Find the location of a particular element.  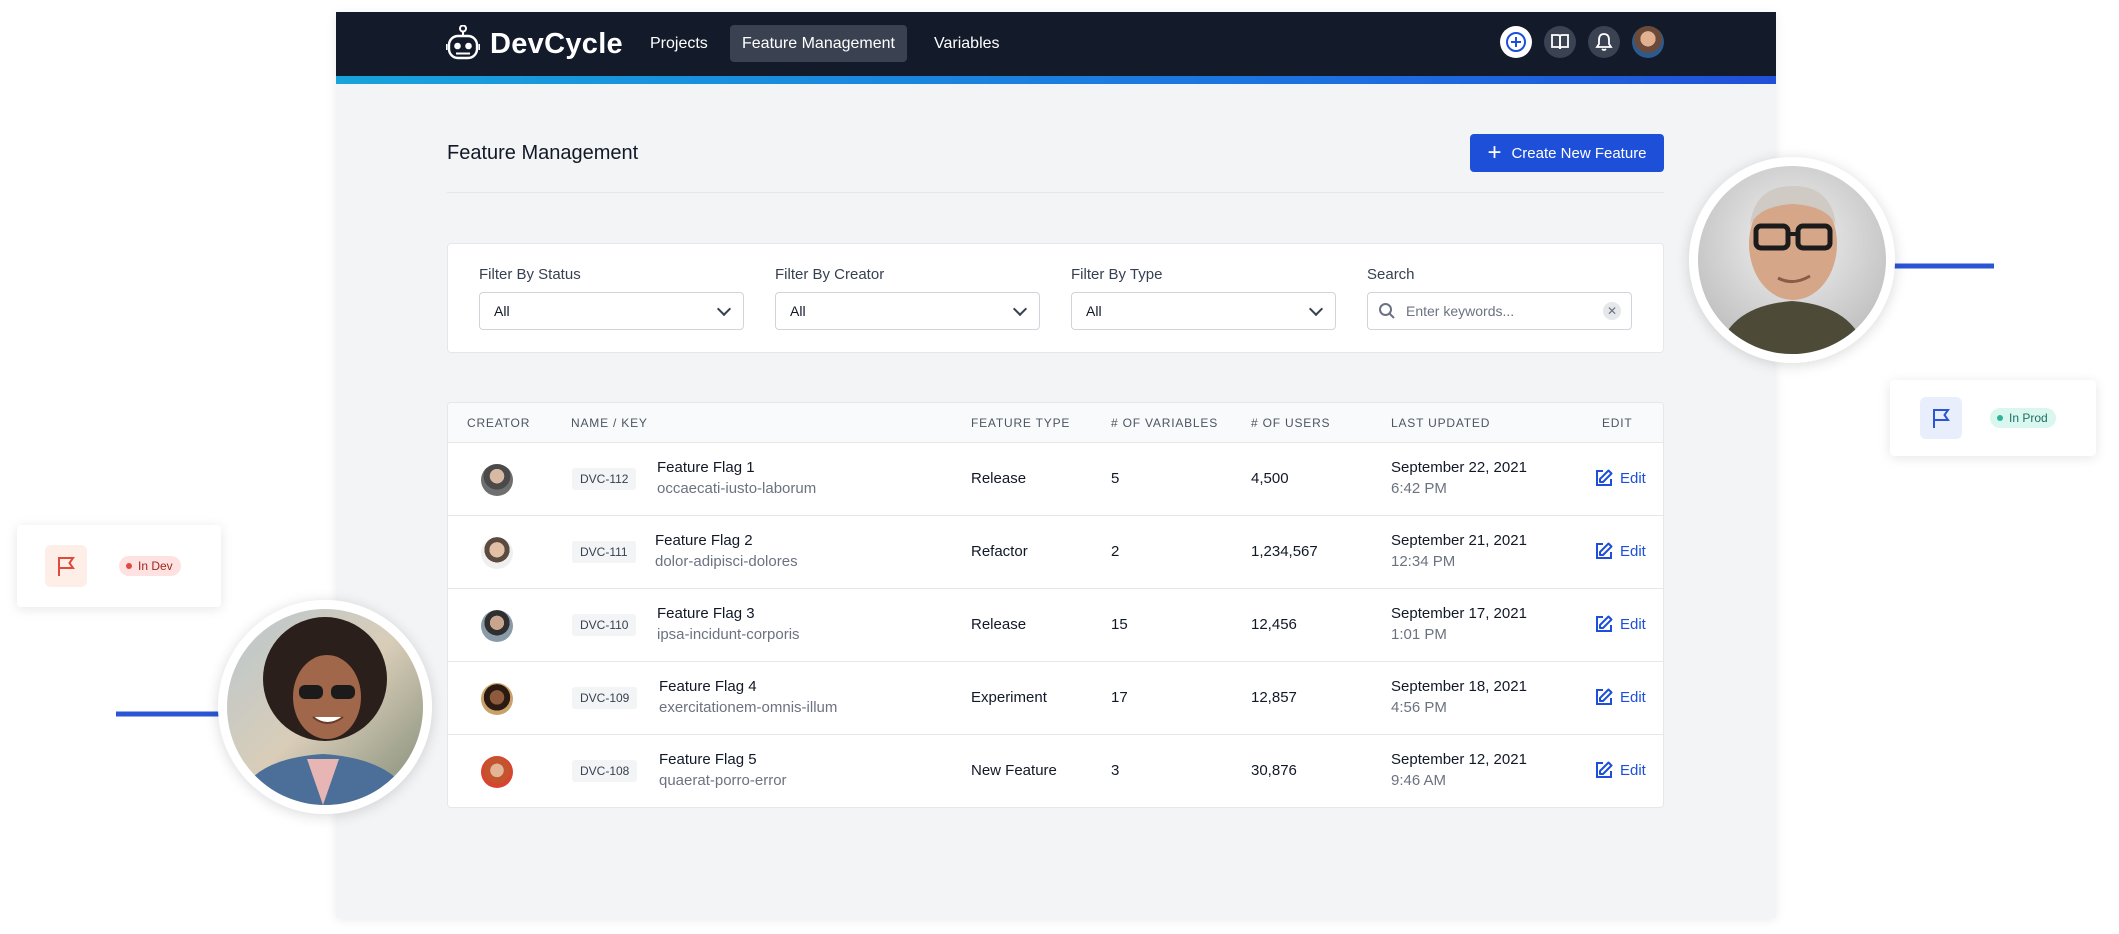

in-prod-label: In Prod is located at coordinates (2028, 418).